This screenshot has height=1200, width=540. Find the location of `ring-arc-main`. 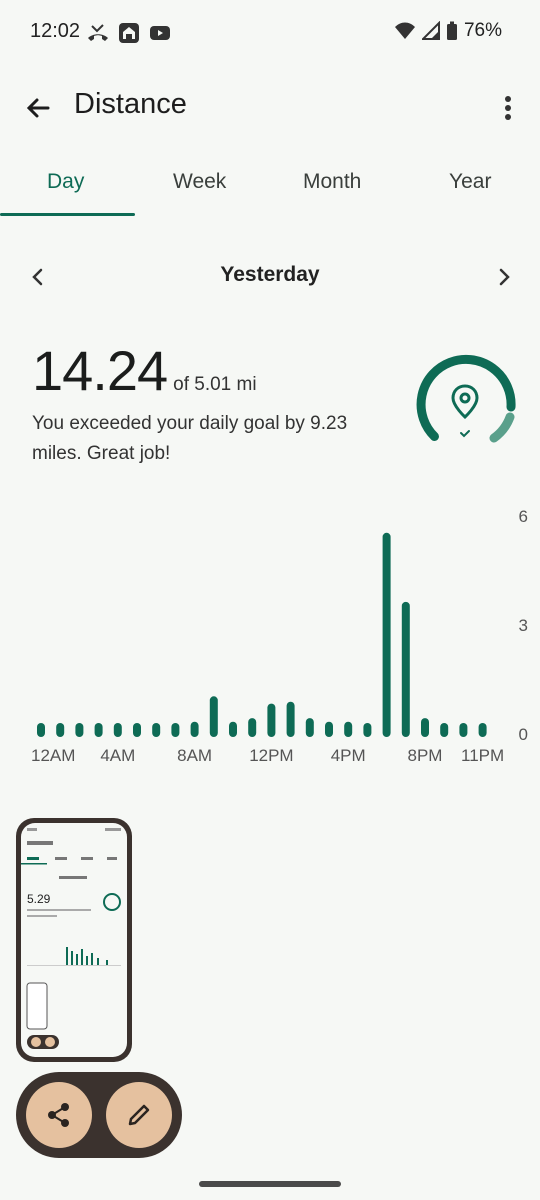

ring-arc-main is located at coordinates (466, 398).